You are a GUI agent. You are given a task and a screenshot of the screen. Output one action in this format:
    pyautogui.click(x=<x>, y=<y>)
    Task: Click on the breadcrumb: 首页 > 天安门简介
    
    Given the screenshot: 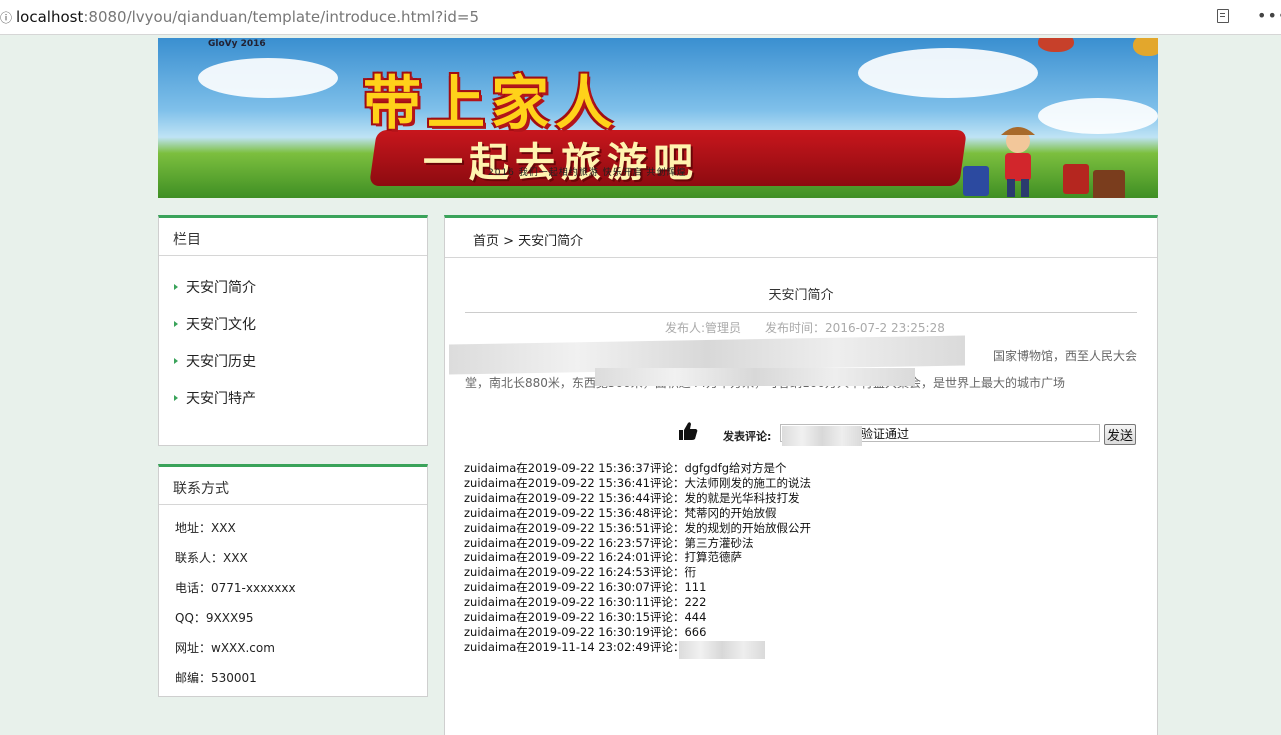 What is the action you would take?
    pyautogui.click(x=801, y=238)
    